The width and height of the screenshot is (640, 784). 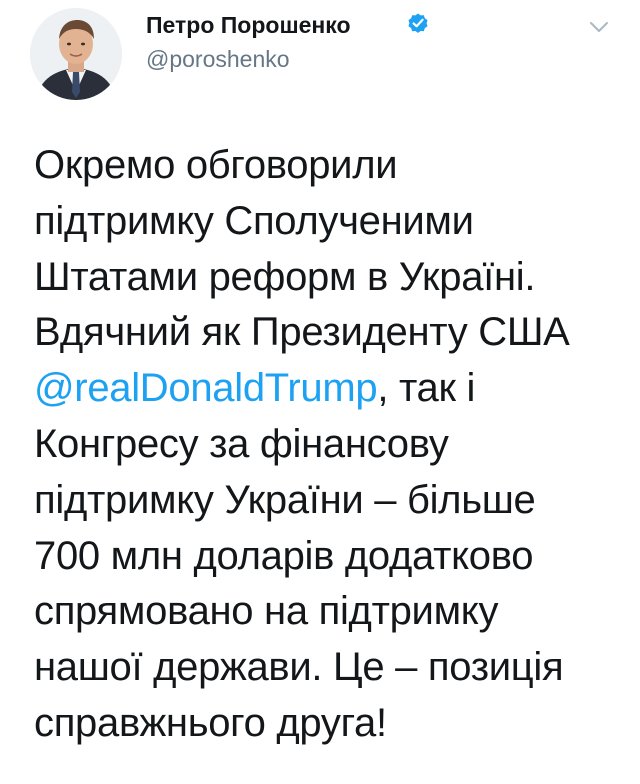 I want to click on tweet-text-line: нашої держави. Це – позиція, so click(x=299, y=667).